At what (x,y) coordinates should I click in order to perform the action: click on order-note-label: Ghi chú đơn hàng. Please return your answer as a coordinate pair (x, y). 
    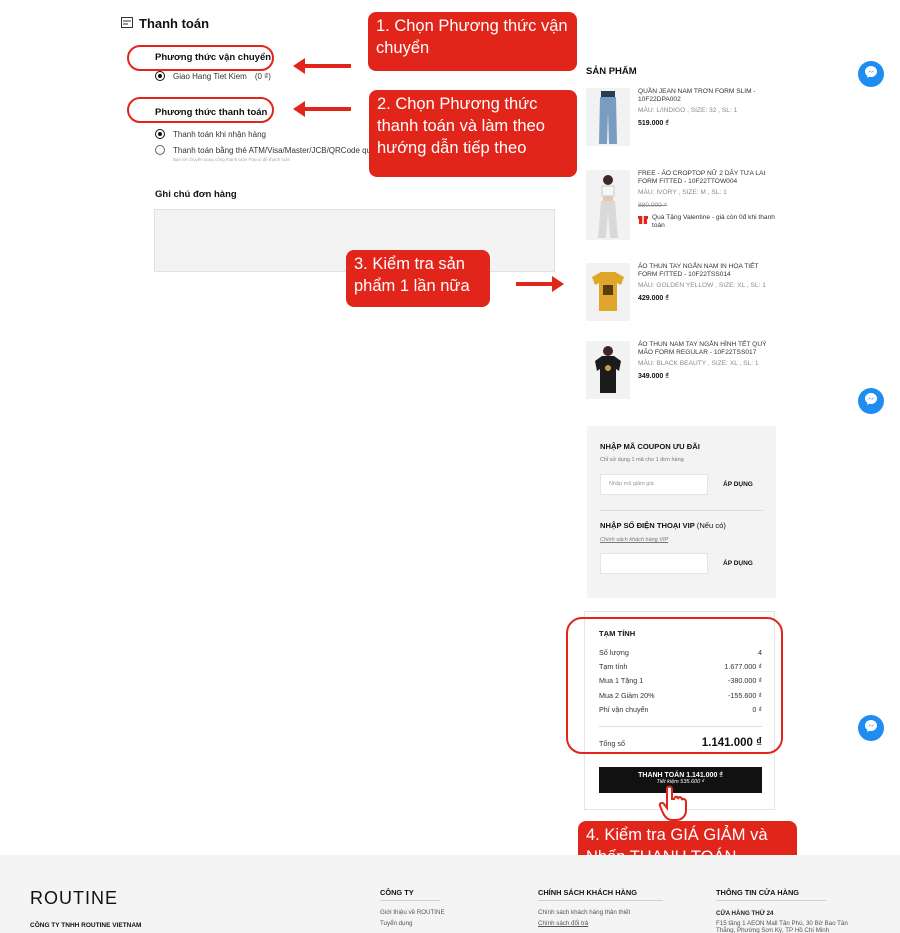
    Looking at the image, I should click on (196, 194).